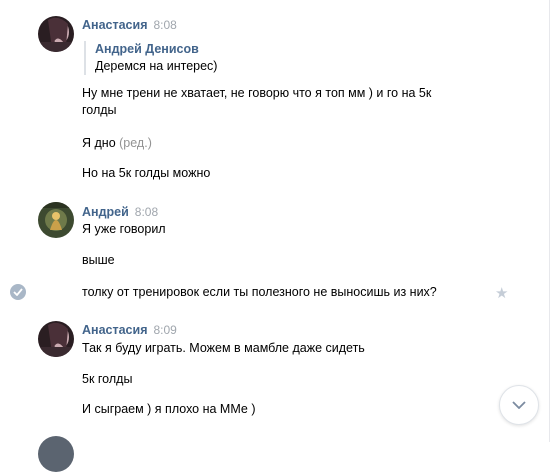 Image resolution: width=551 pixels, height=472 pixels. I want to click on forwarded-text: Деремся на интерес), so click(156, 66).